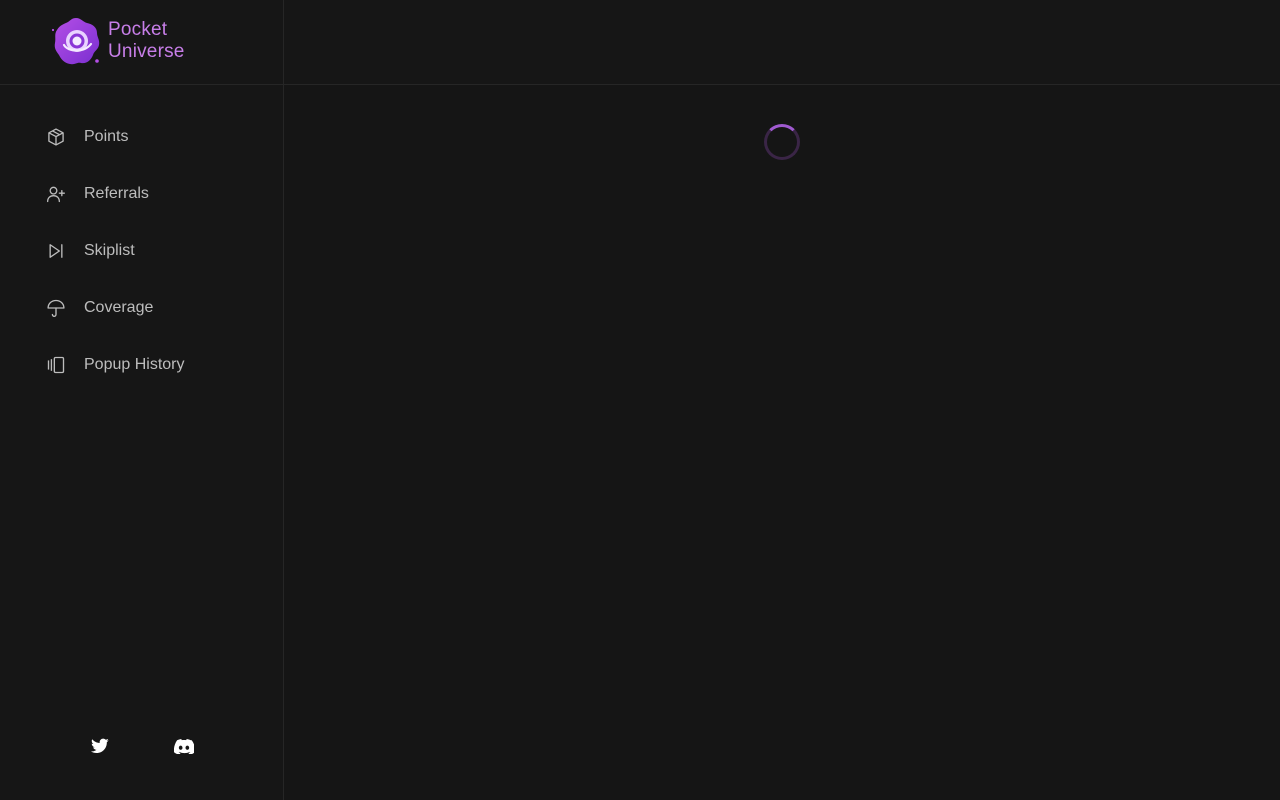 The height and width of the screenshot is (800, 1280). What do you see at coordinates (56, 194) in the screenshot?
I see `user-plus-icon` at bounding box center [56, 194].